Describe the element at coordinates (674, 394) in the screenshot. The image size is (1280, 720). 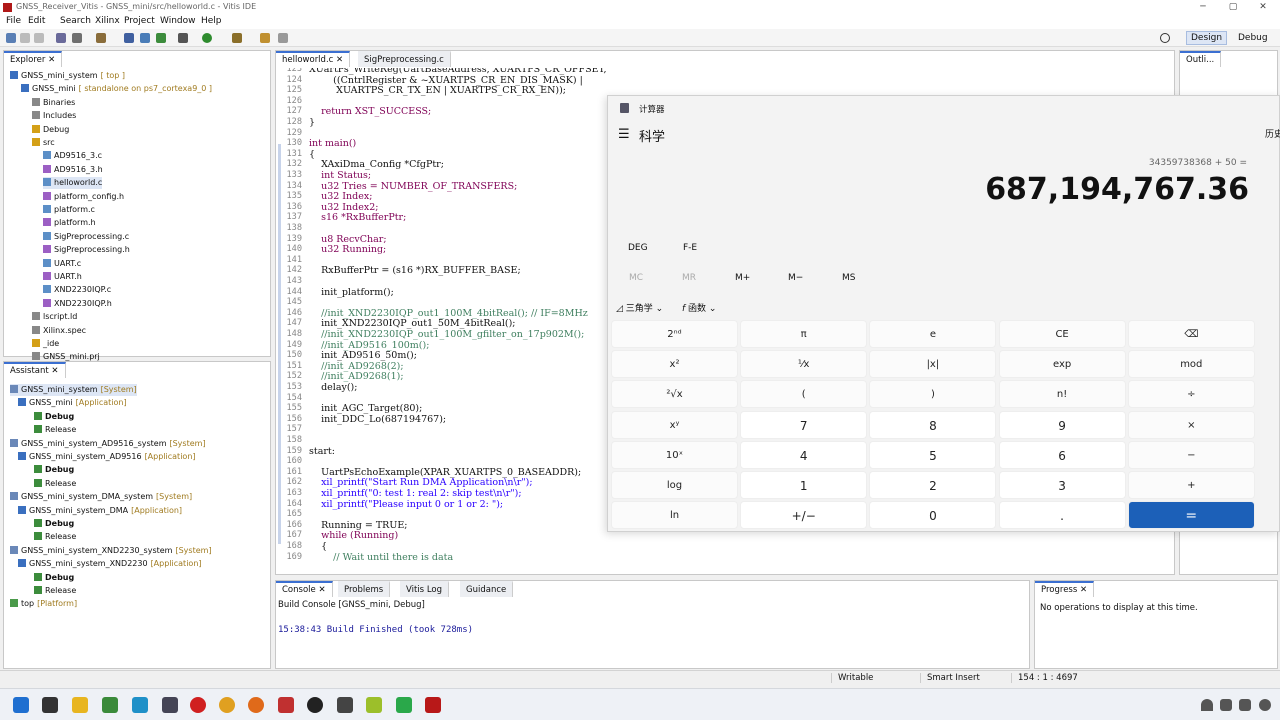
I see `sqrt-button: ²√x` at that location.